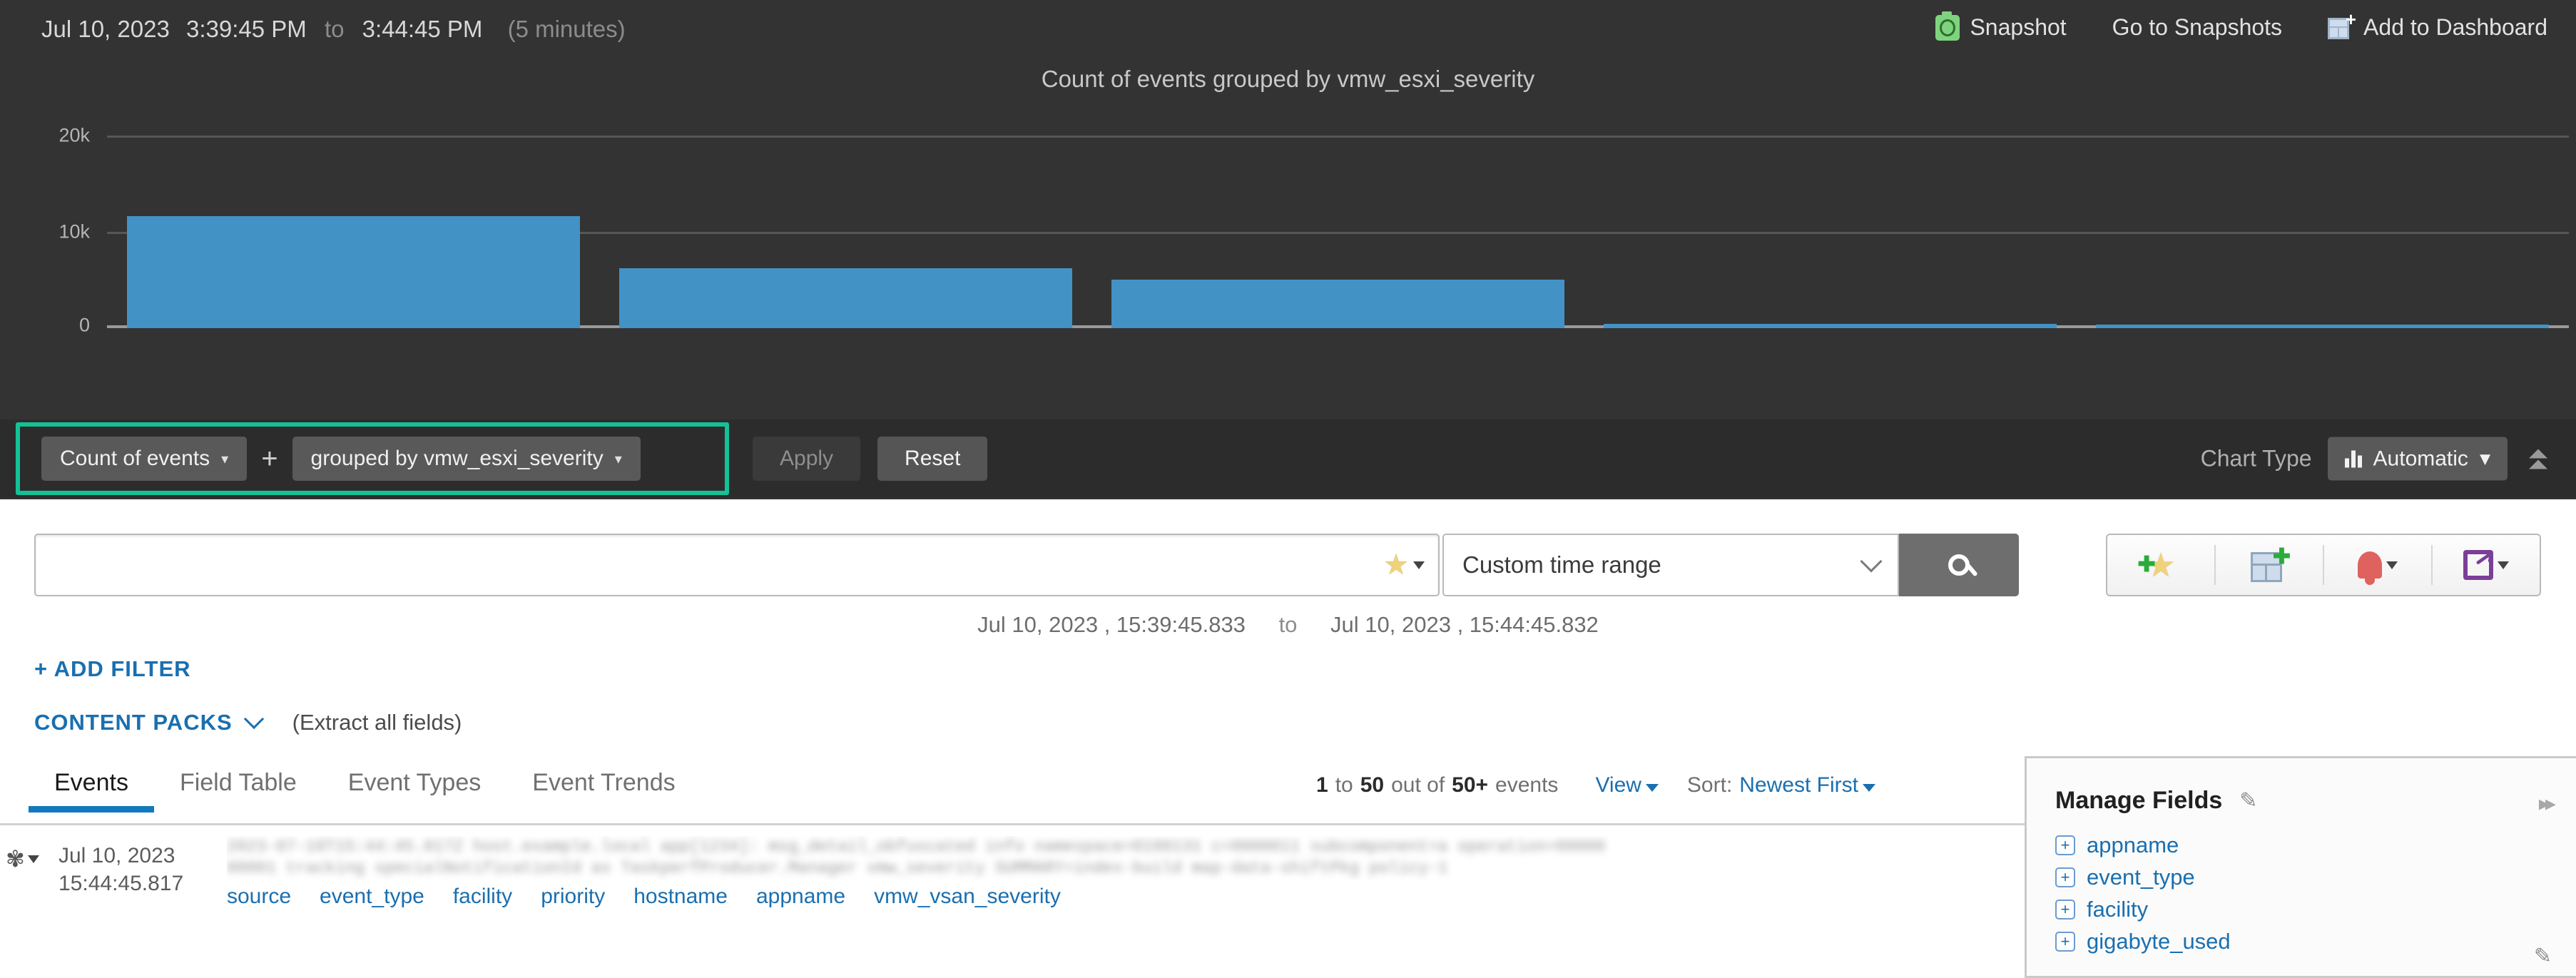  Describe the element at coordinates (91, 791) in the screenshot. I see `tab-events: Events` at that location.